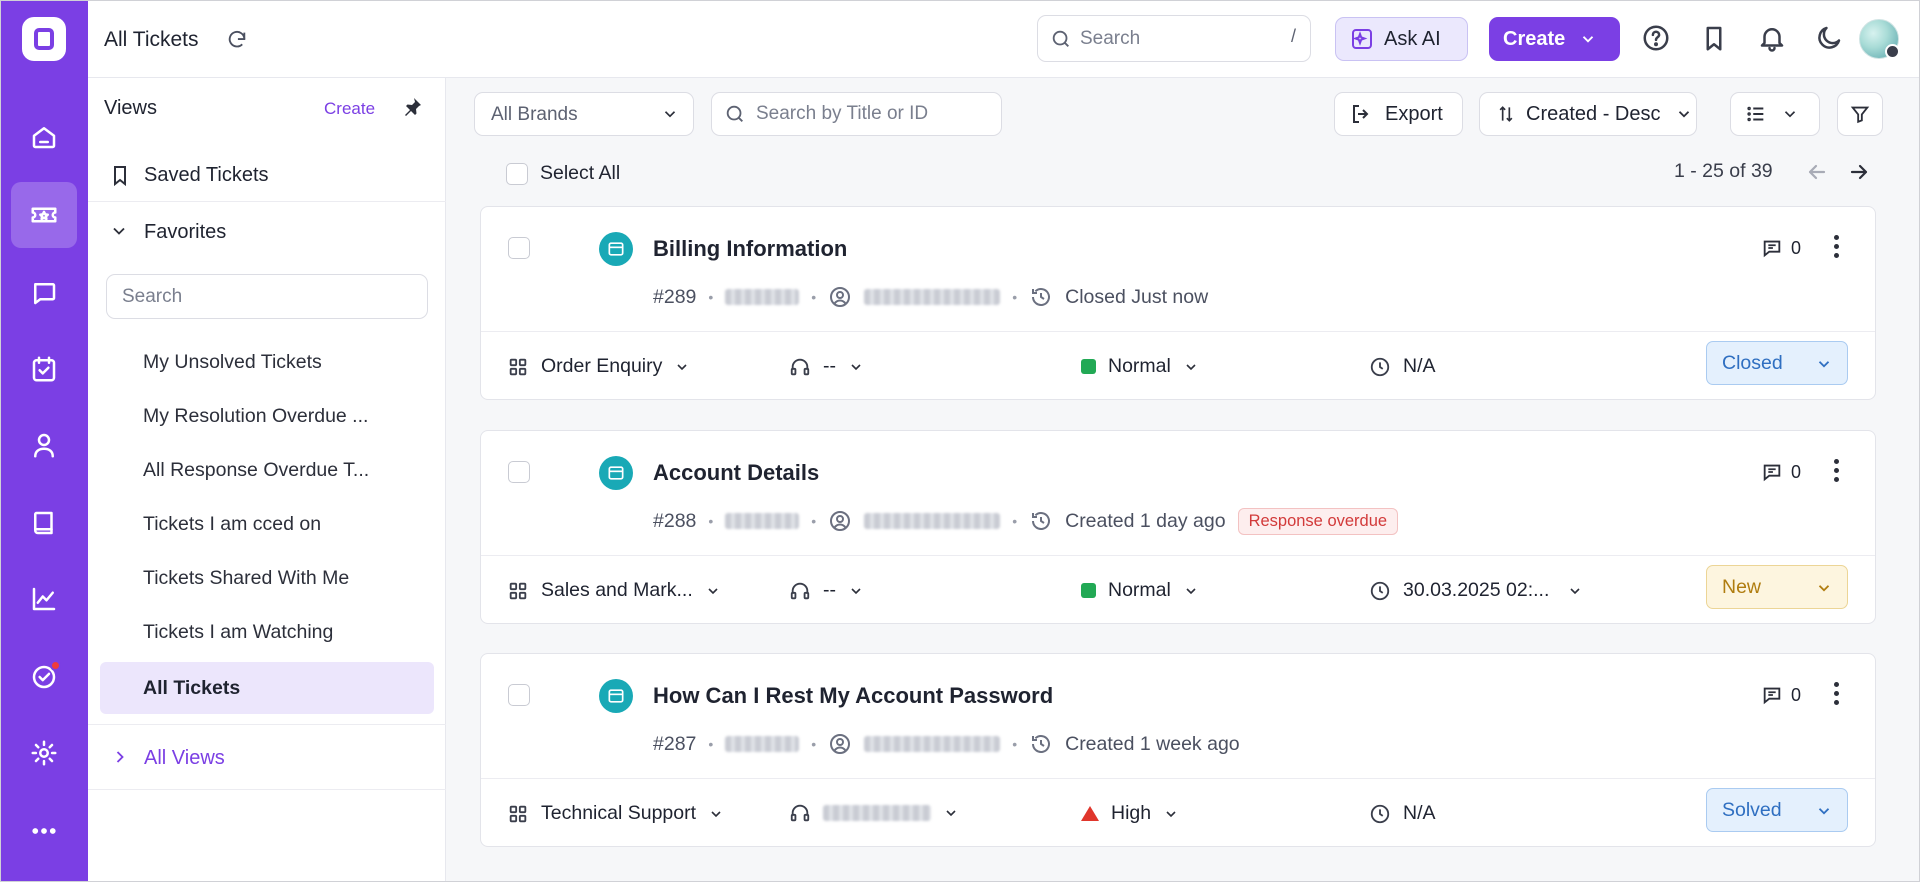  Describe the element at coordinates (237, 40) in the screenshot. I see `refresh-icon` at that location.